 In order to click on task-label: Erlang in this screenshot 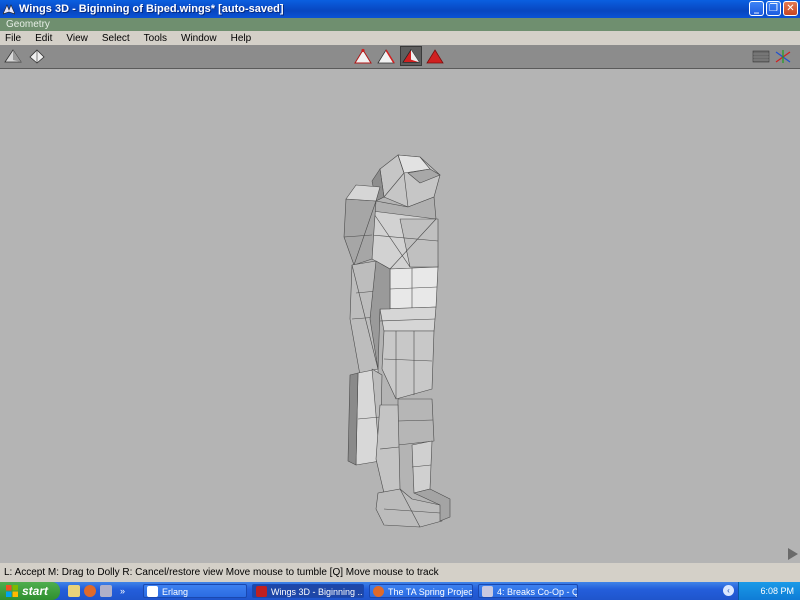, I will do `click(175, 592)`.